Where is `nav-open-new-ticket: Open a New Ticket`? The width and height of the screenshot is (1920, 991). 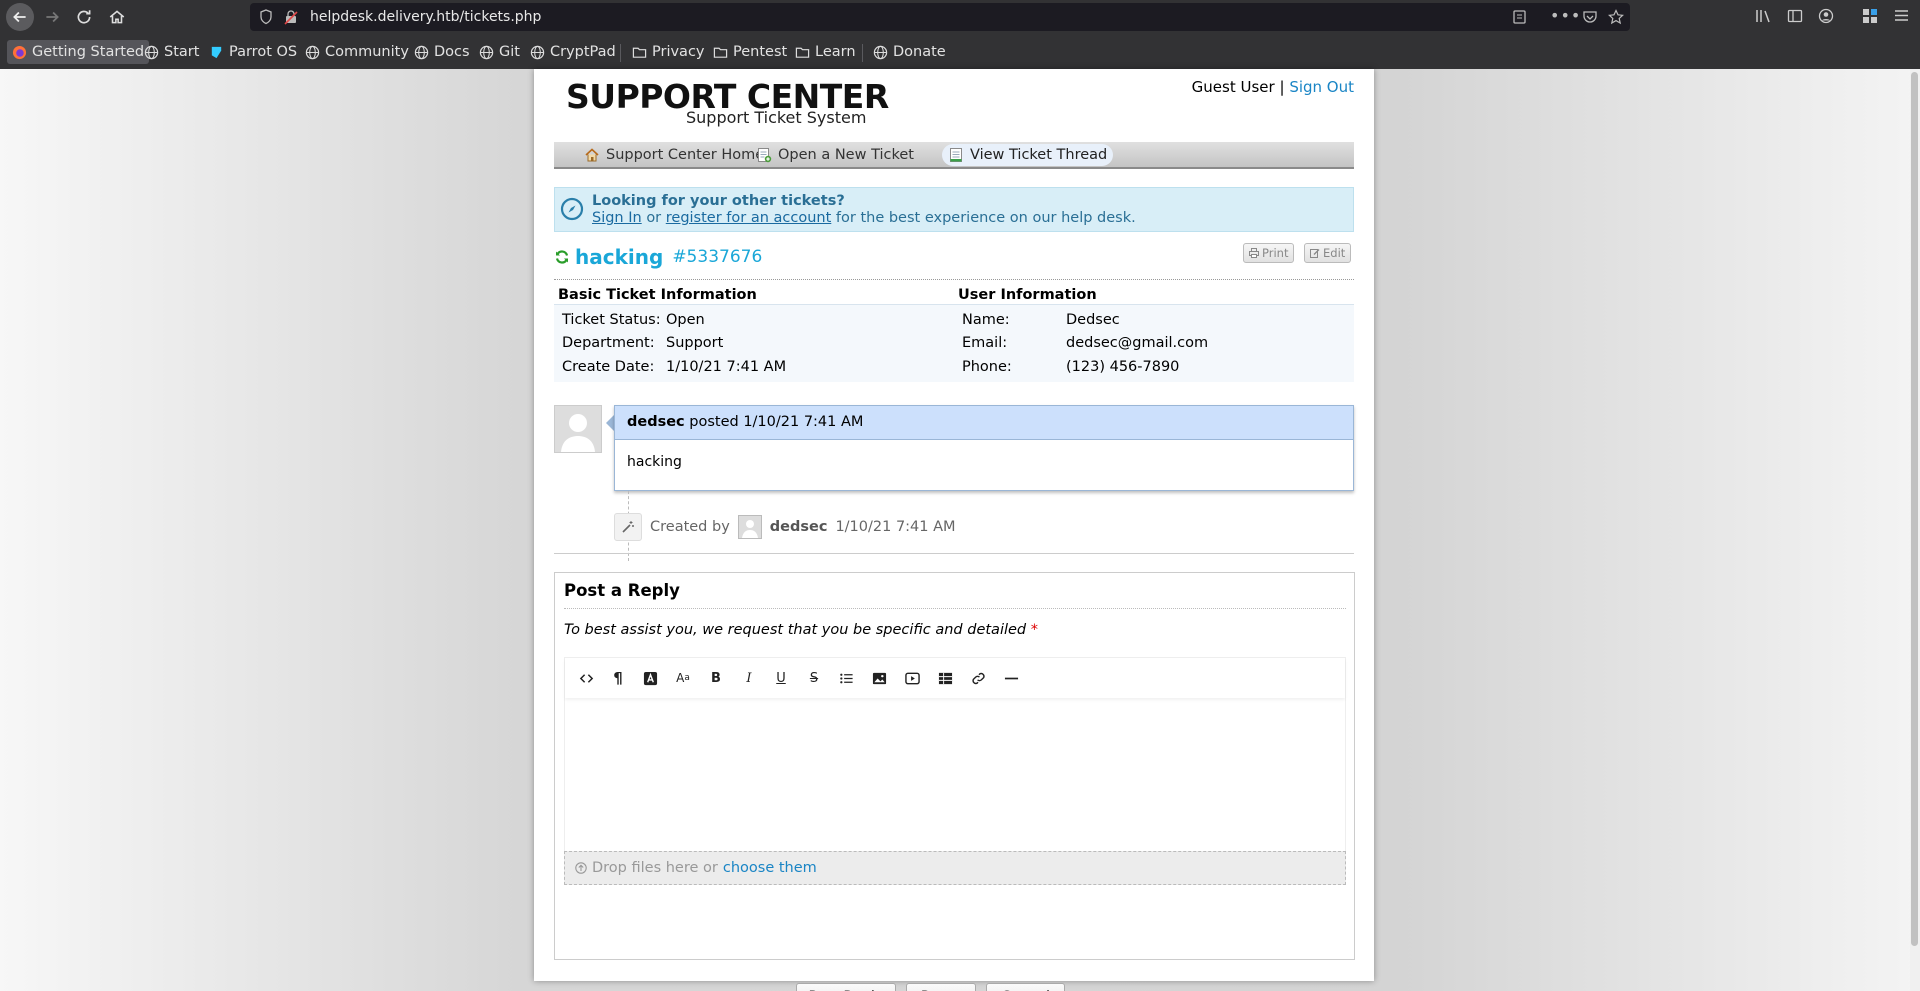
nav-open-new-ticket: Open a New Ticket is located at coordinates (835, 155).